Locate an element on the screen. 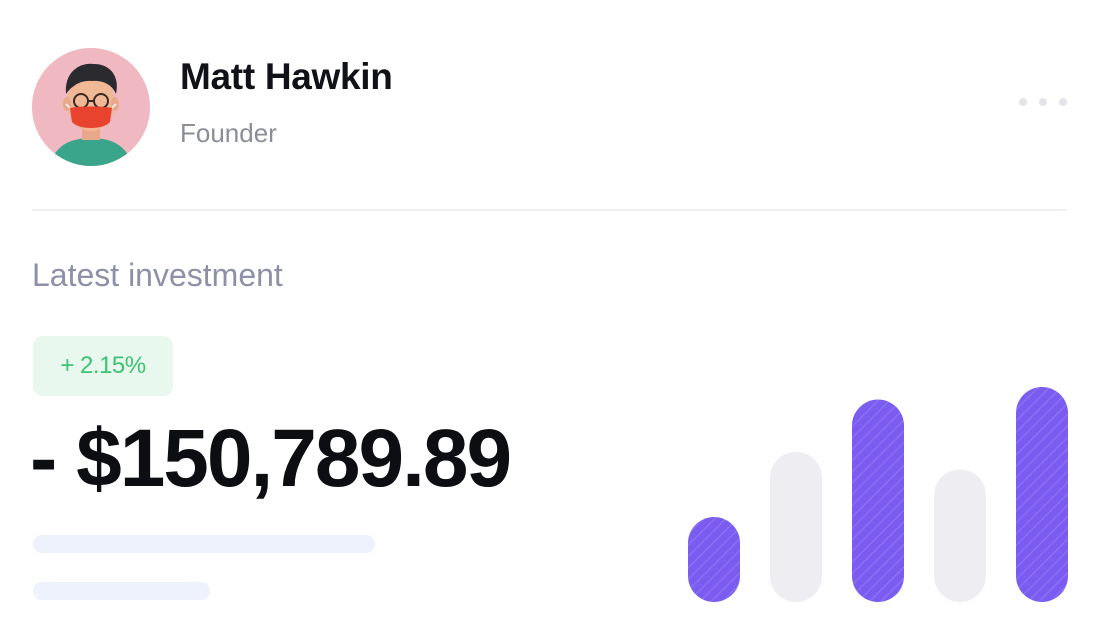  divider is located at coordinates (549, 210).